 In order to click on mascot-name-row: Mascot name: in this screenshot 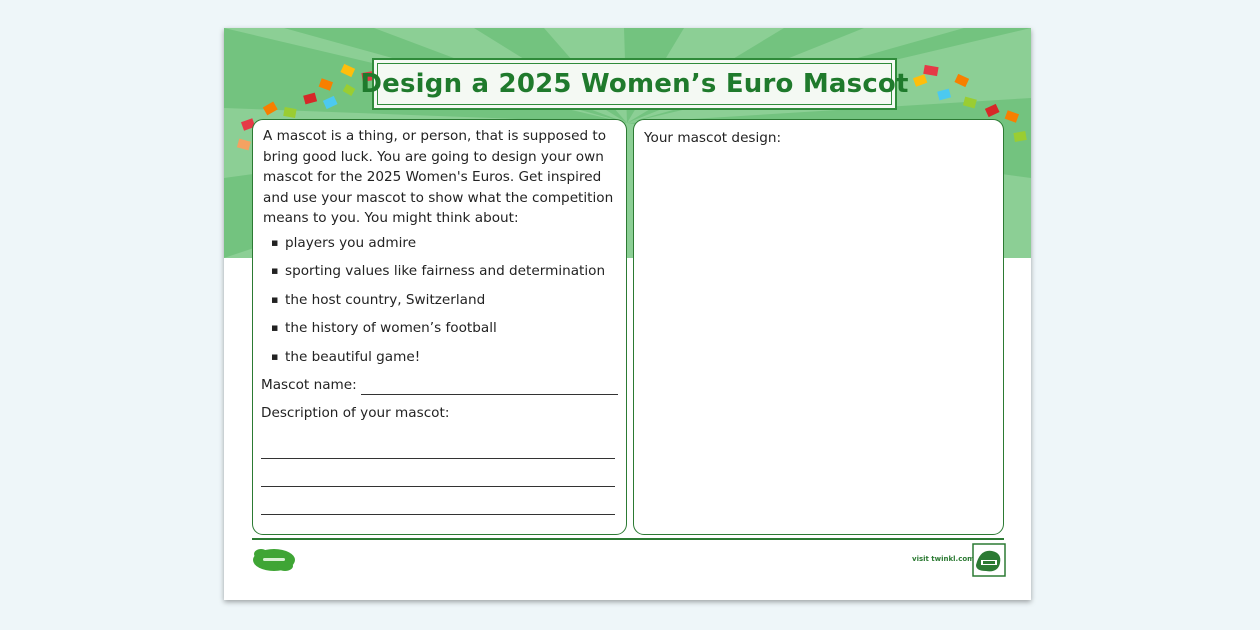, I will do `click(439, 385)`.